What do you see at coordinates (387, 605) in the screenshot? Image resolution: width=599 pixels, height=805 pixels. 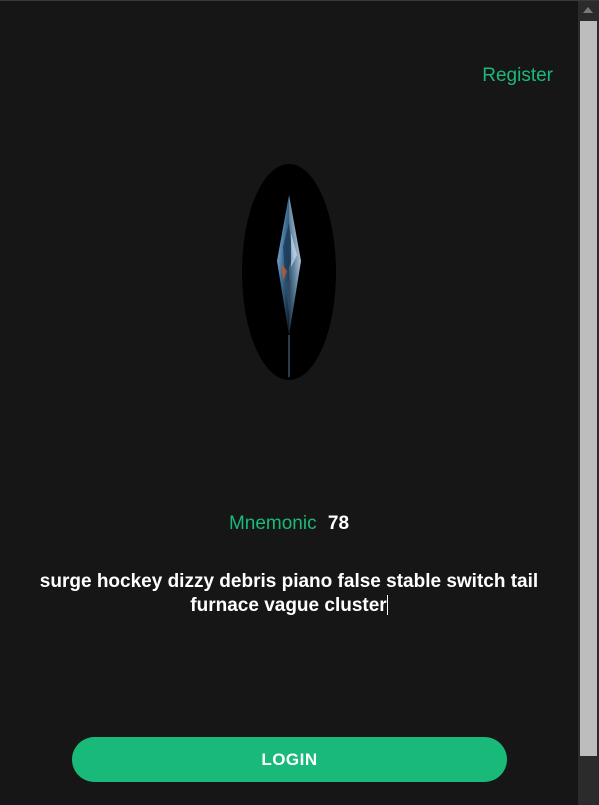 I see `text-caret` at bounding box center [387, 605].